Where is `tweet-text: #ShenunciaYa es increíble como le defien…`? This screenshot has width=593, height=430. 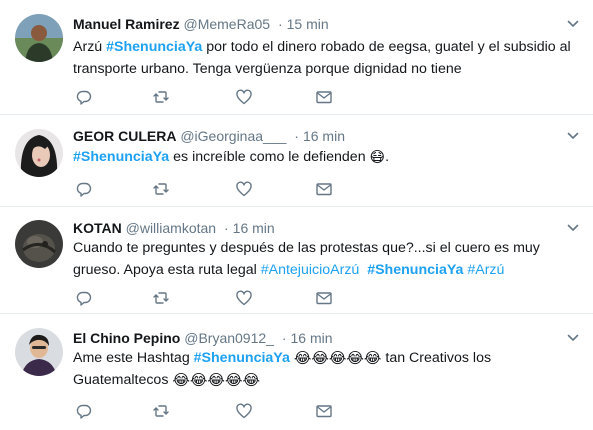
tweet-text: #ShenunciaYa es increíble como le defien… is located at coordinates (325, 157).